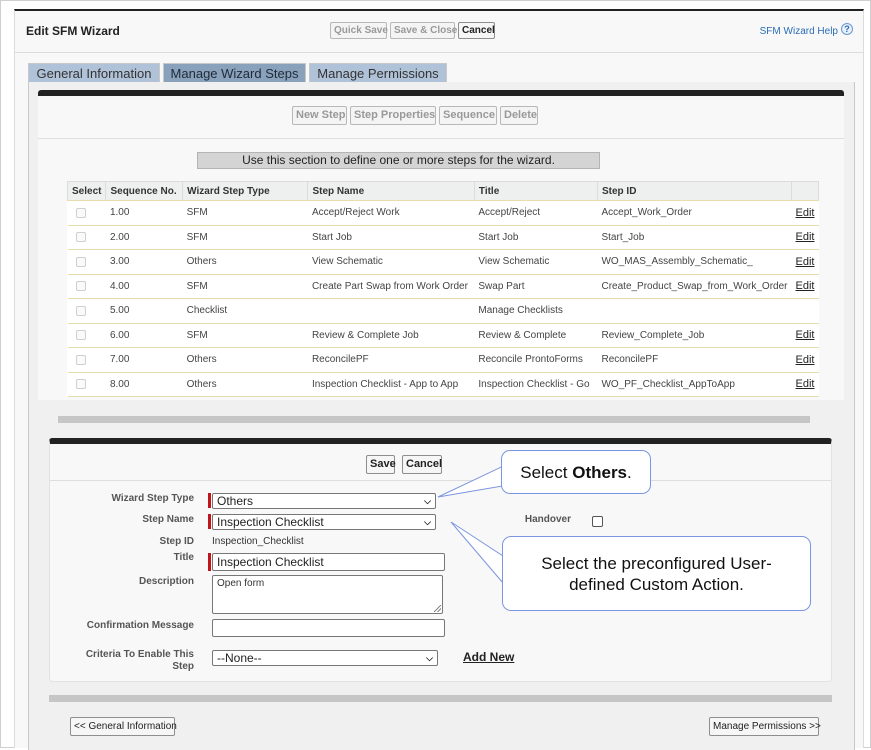 Image resolution: width=871 pixels, height=750 pixels. Describe the element at coordinates (519, 115) in the screenshot. I see `delete-button: Delete` at that location.